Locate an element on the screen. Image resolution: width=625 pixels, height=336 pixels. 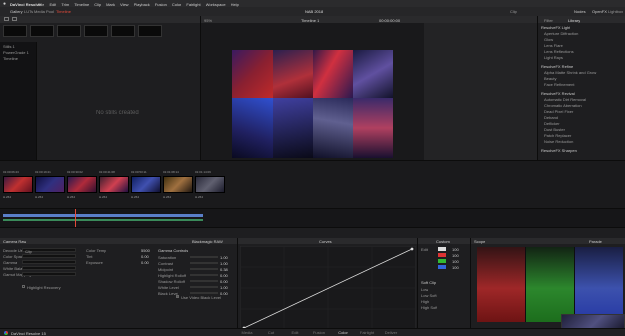
fx-item: Light Rays is located at coordinates (584, 57).